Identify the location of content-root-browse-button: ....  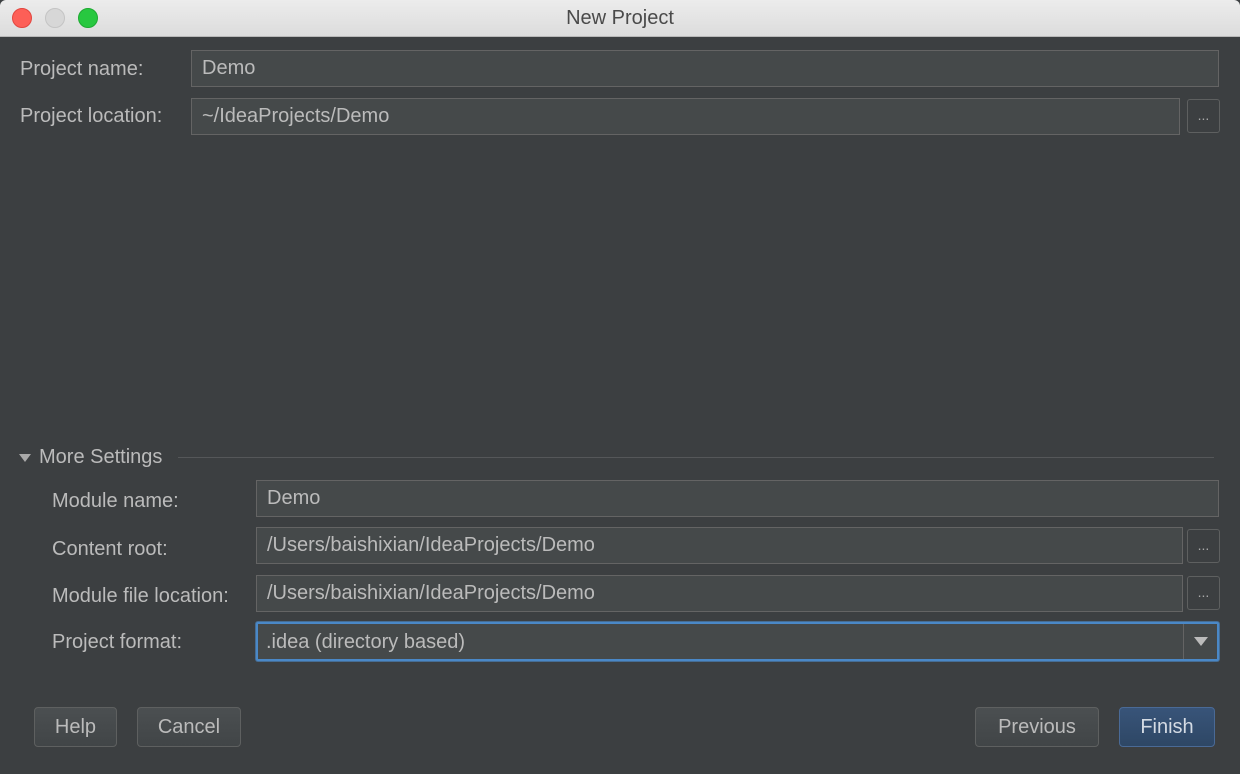
(1203, 546).